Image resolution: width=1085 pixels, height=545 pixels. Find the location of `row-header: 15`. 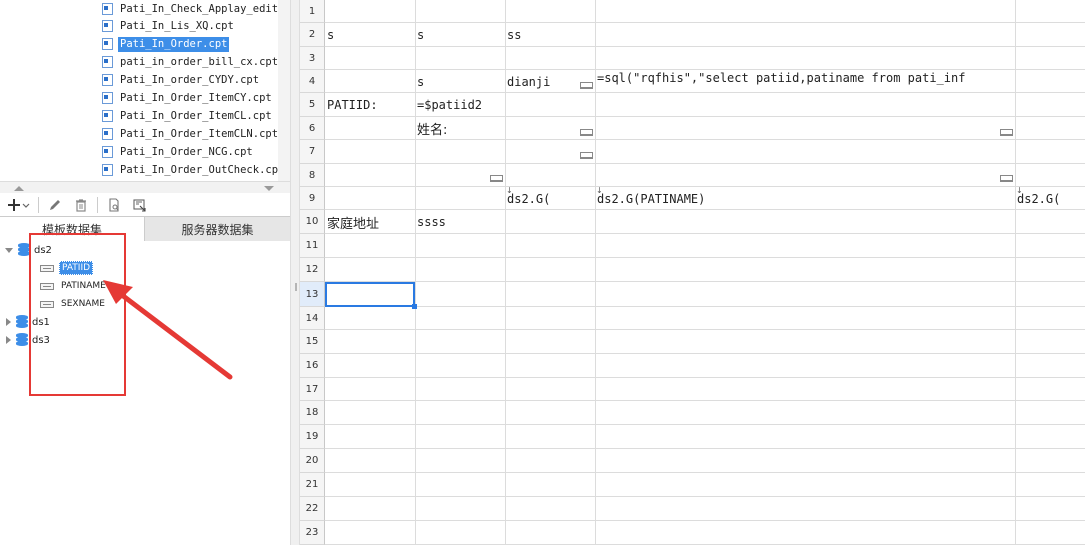

row-header: 15 is located at coordinates (312, 342).